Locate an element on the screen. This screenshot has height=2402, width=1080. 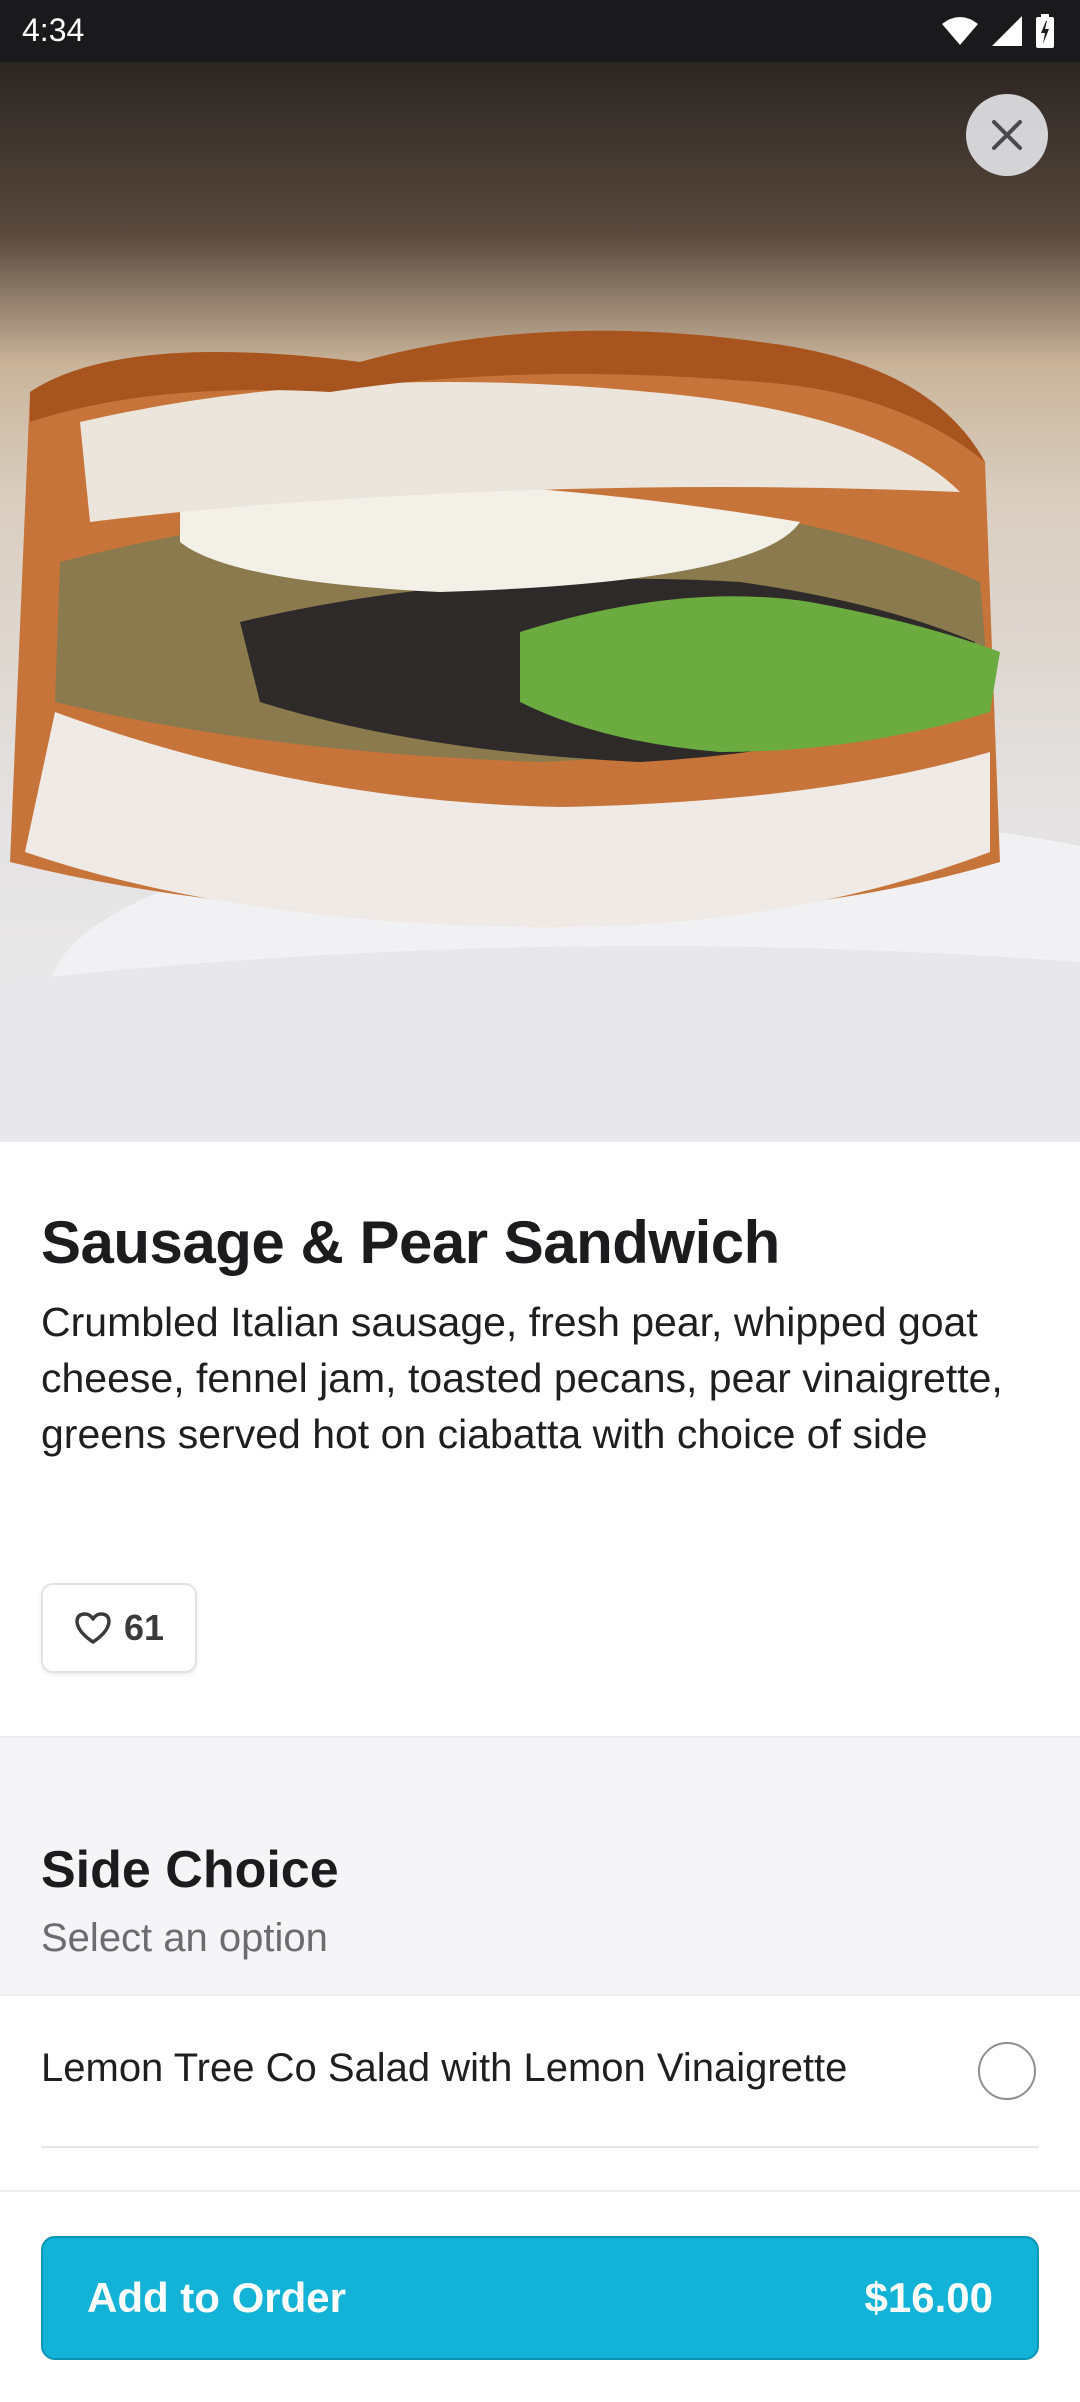
order-price: $16.00 is located at coordinates (928, 2297).